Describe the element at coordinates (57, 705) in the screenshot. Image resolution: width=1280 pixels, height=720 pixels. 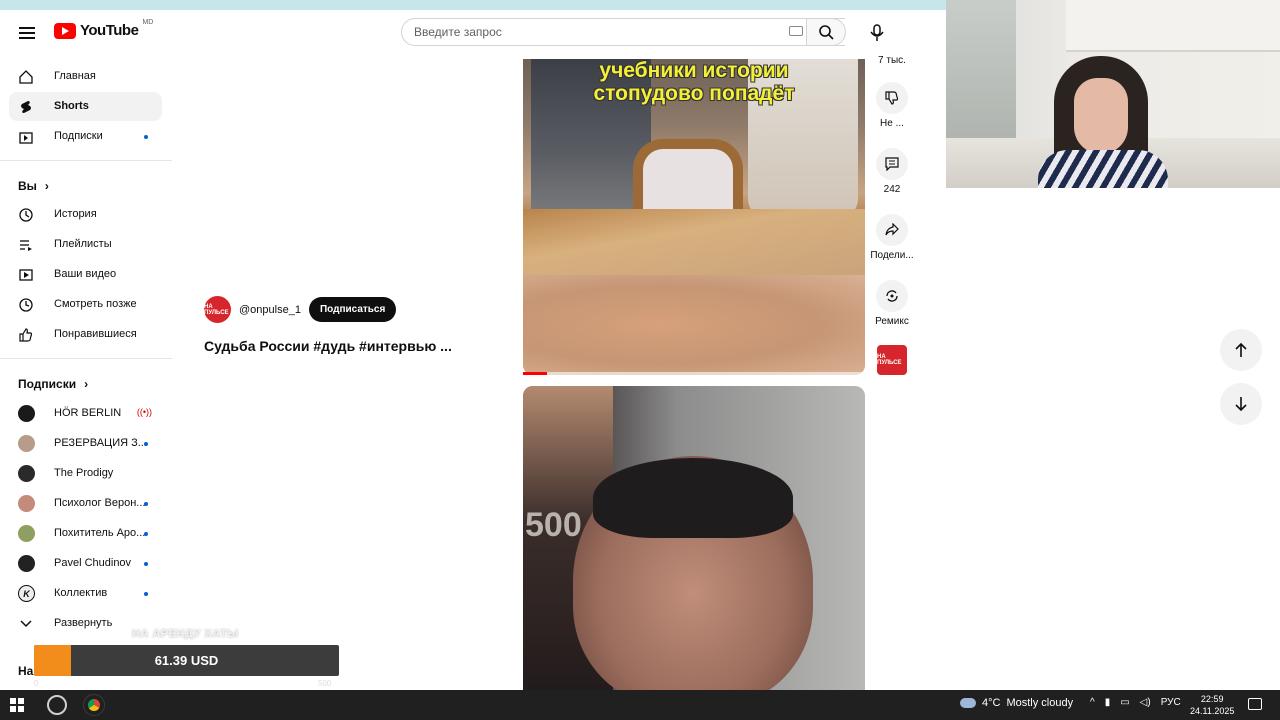
I see `app-icon` at that location.